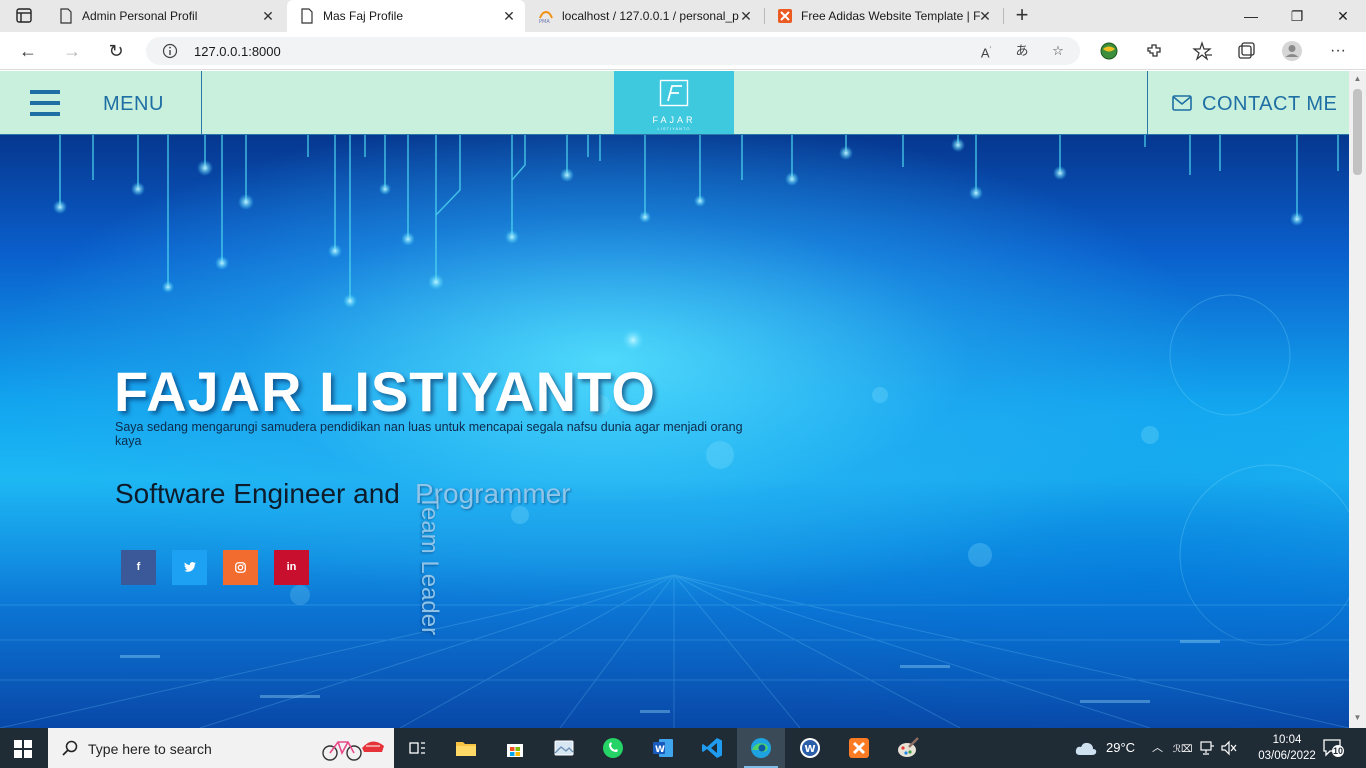 This screenshot has height=768, width=1366. Describe the element at coordinates (1246, 51) in the screenshot. I see `collections-icon` at that location.